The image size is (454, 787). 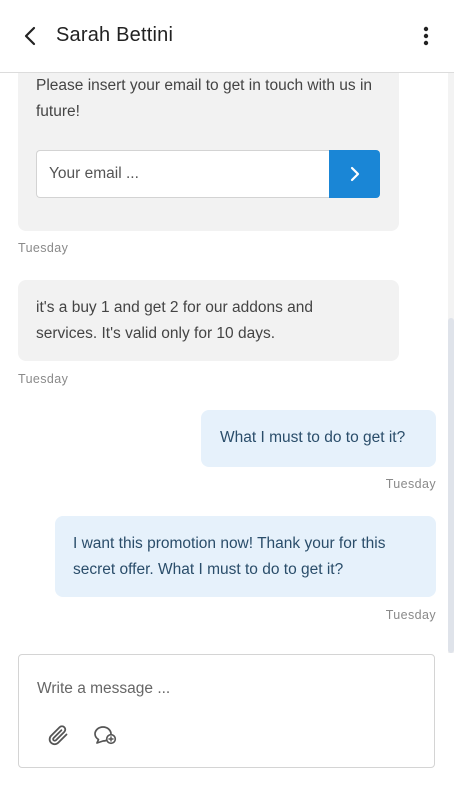 What do you see at coordinates (226, 711) in the screenshot?
I see `message-composer` at bounding box center [226, 711].